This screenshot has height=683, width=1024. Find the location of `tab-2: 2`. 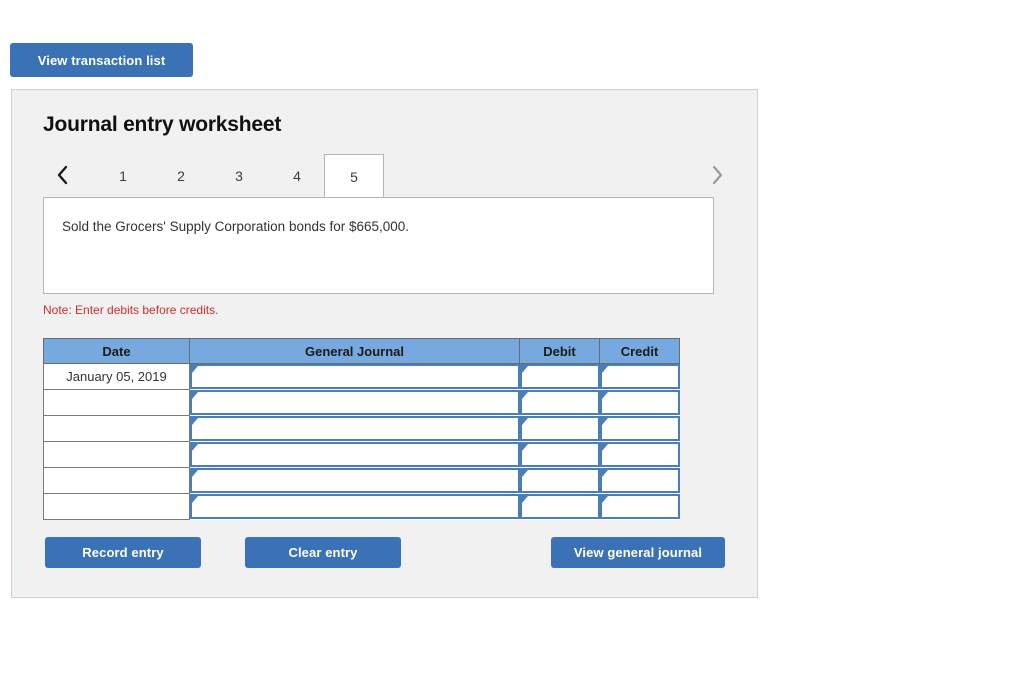

tab-2: 2 is located at coordinates (181, 175).